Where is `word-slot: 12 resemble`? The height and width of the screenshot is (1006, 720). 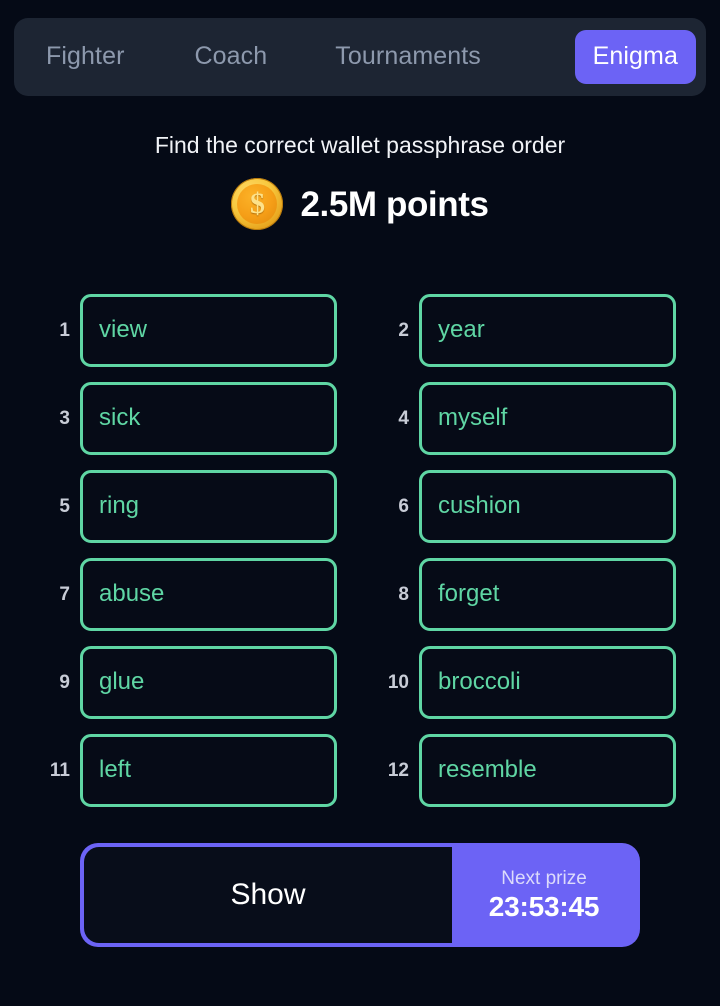 word-slot: 12 resemble is located at coordinates (529, 770).